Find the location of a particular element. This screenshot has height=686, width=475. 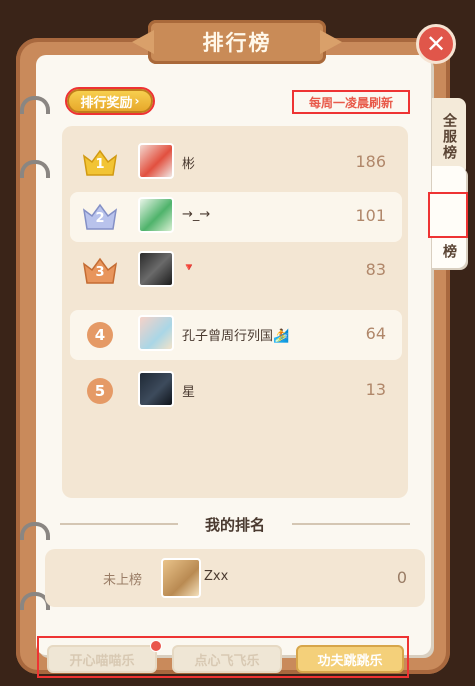

close-button: ✕ is located at coordinates (436, 44).